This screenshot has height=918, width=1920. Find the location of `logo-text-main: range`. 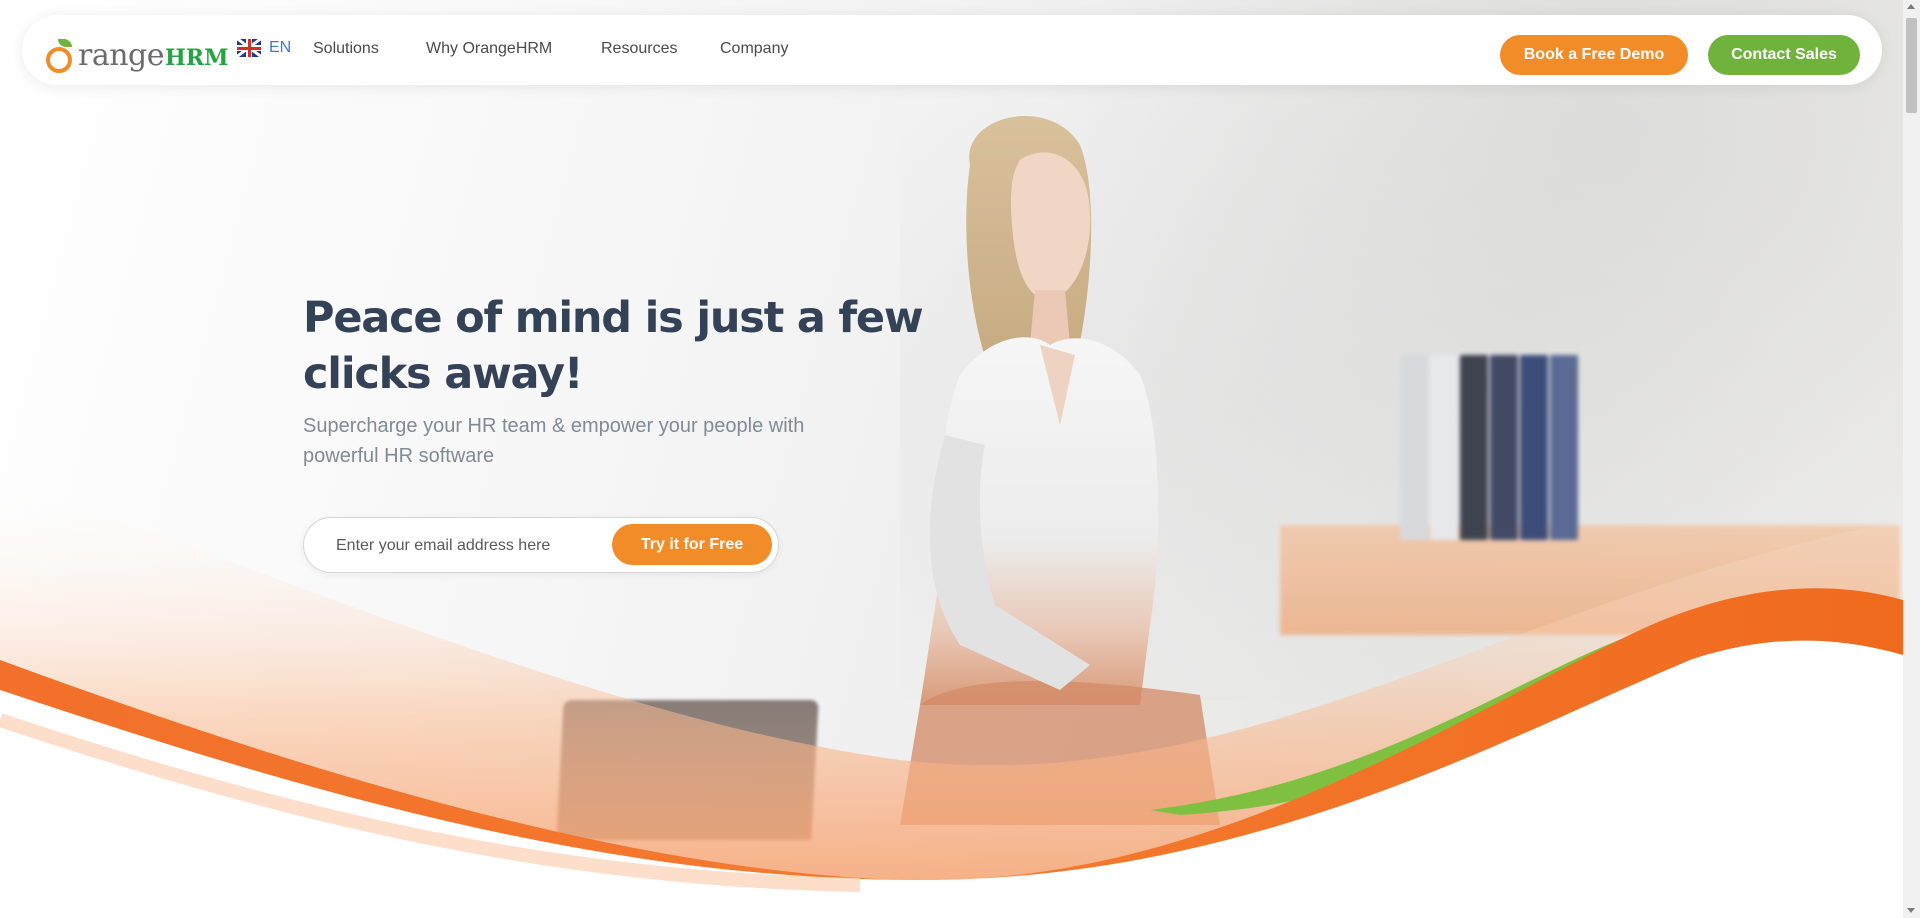

logo-text-main: range is located at coordinates (121, 55).